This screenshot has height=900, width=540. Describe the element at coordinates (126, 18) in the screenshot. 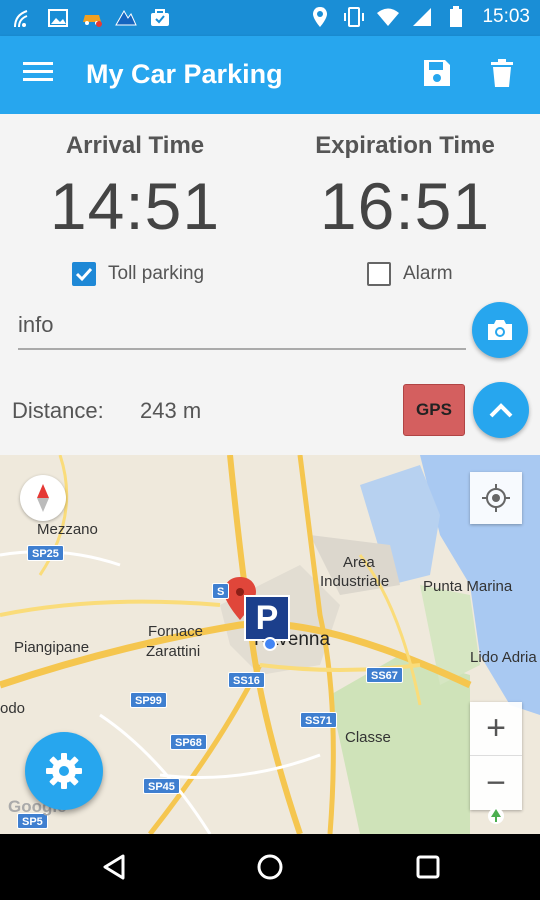

I see `cloud-icon` at that location.